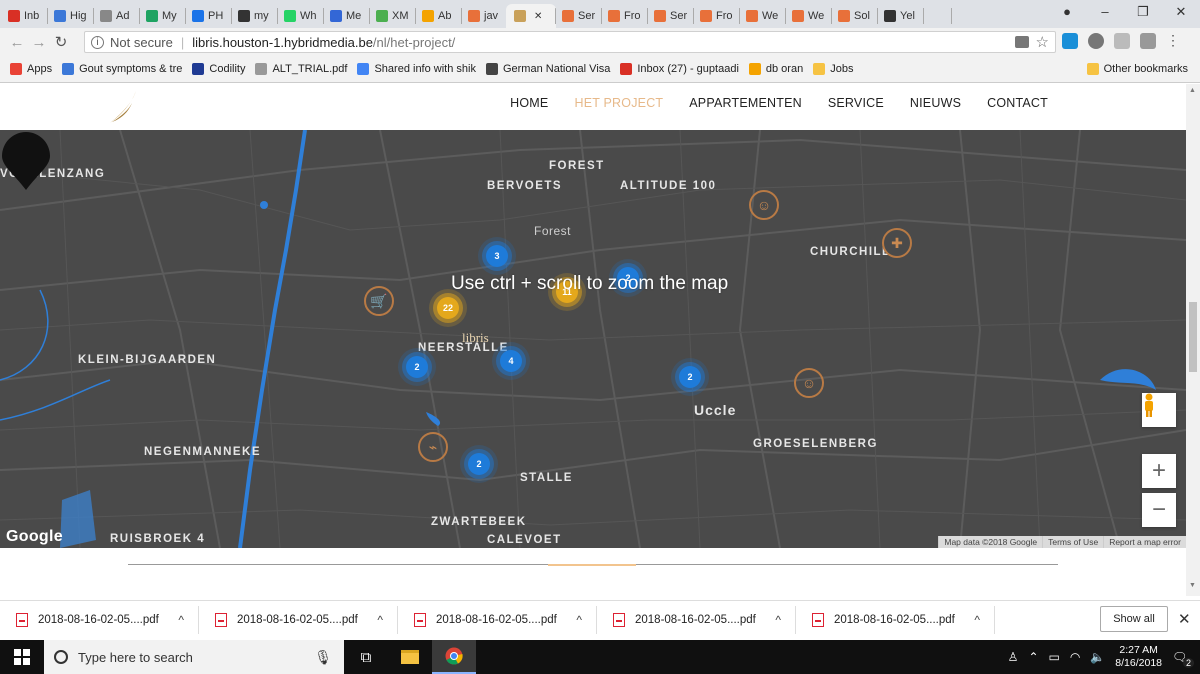 This screenshot has height=674, width=1200. I want to click on shopping-cart-icon: 🛒, so click(379, 301).